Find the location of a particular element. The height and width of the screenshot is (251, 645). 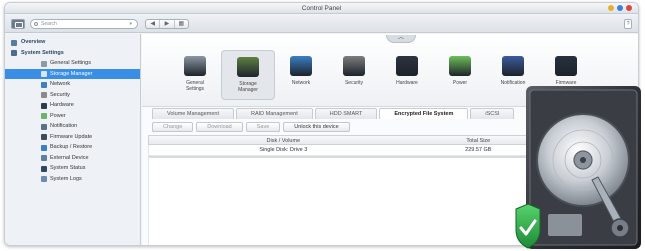

window-title: Control Panel is located at coordinates (321, 8).